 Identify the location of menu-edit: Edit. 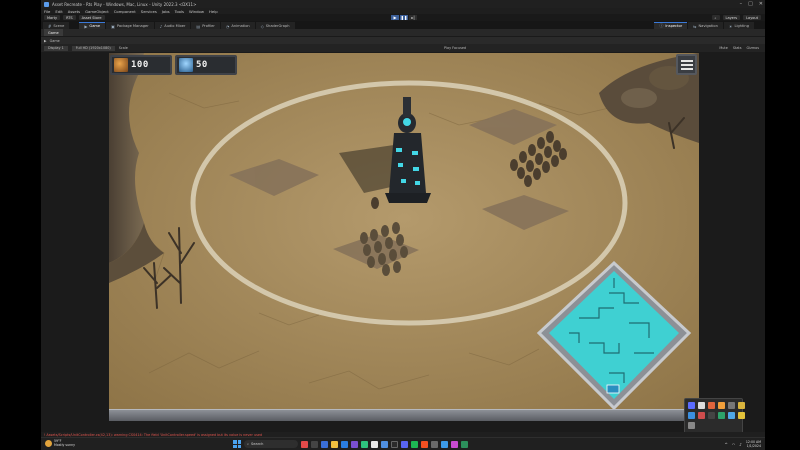
(58, 11).